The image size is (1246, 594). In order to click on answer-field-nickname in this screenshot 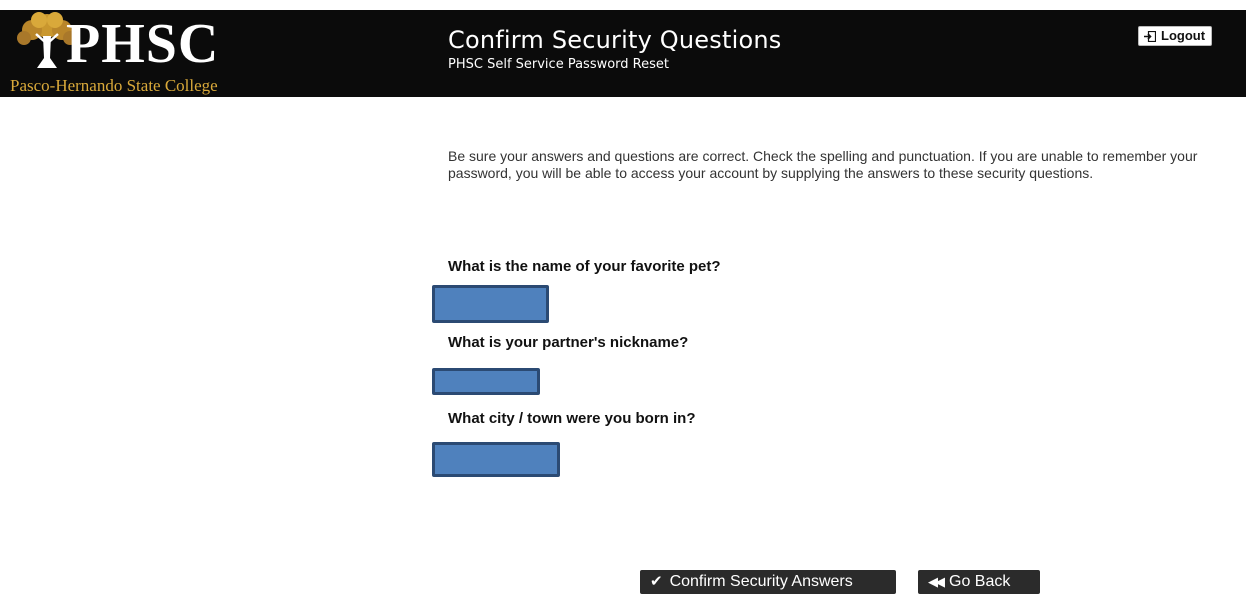, I will do `click(486, 381)`.